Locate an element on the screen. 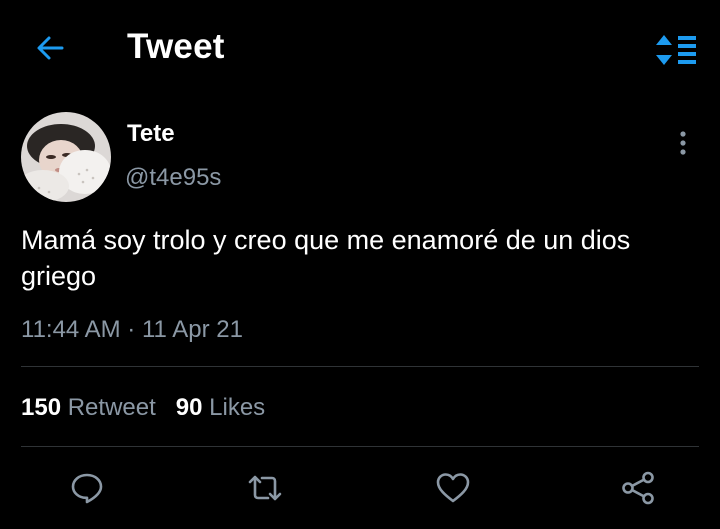  retweet-stat: 150 Retweet is located at coordinates (88, 407).